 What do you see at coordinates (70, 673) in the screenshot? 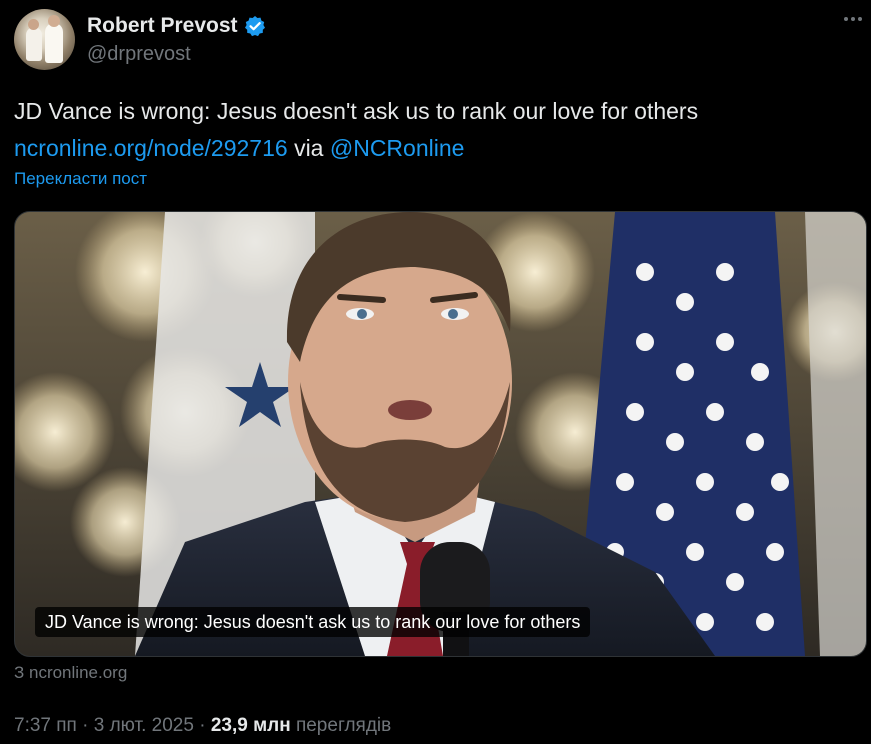
I see `card-source: З ncronline.org` at bounding box center [70, 673].